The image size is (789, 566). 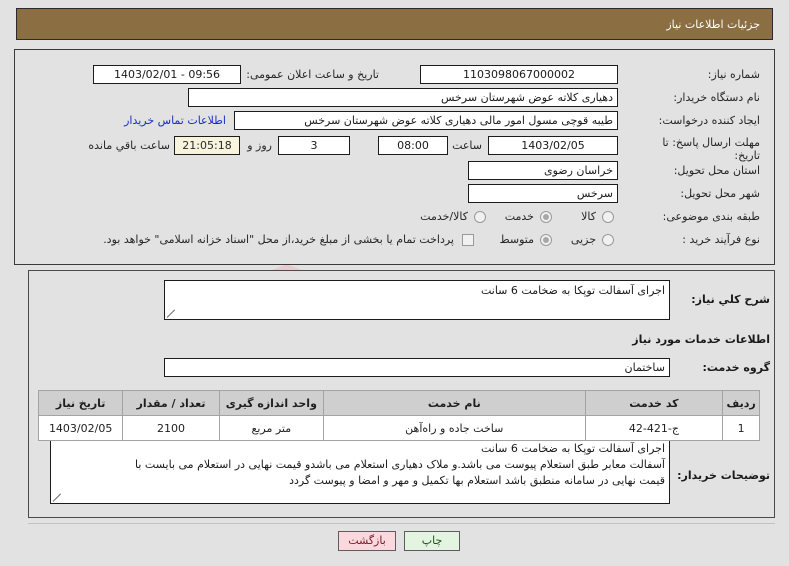 What do you see at coordinates (80, 428) in the screenshot?
I see `cell-need-date: 1403/02/05` at bounding box center [80, 428].